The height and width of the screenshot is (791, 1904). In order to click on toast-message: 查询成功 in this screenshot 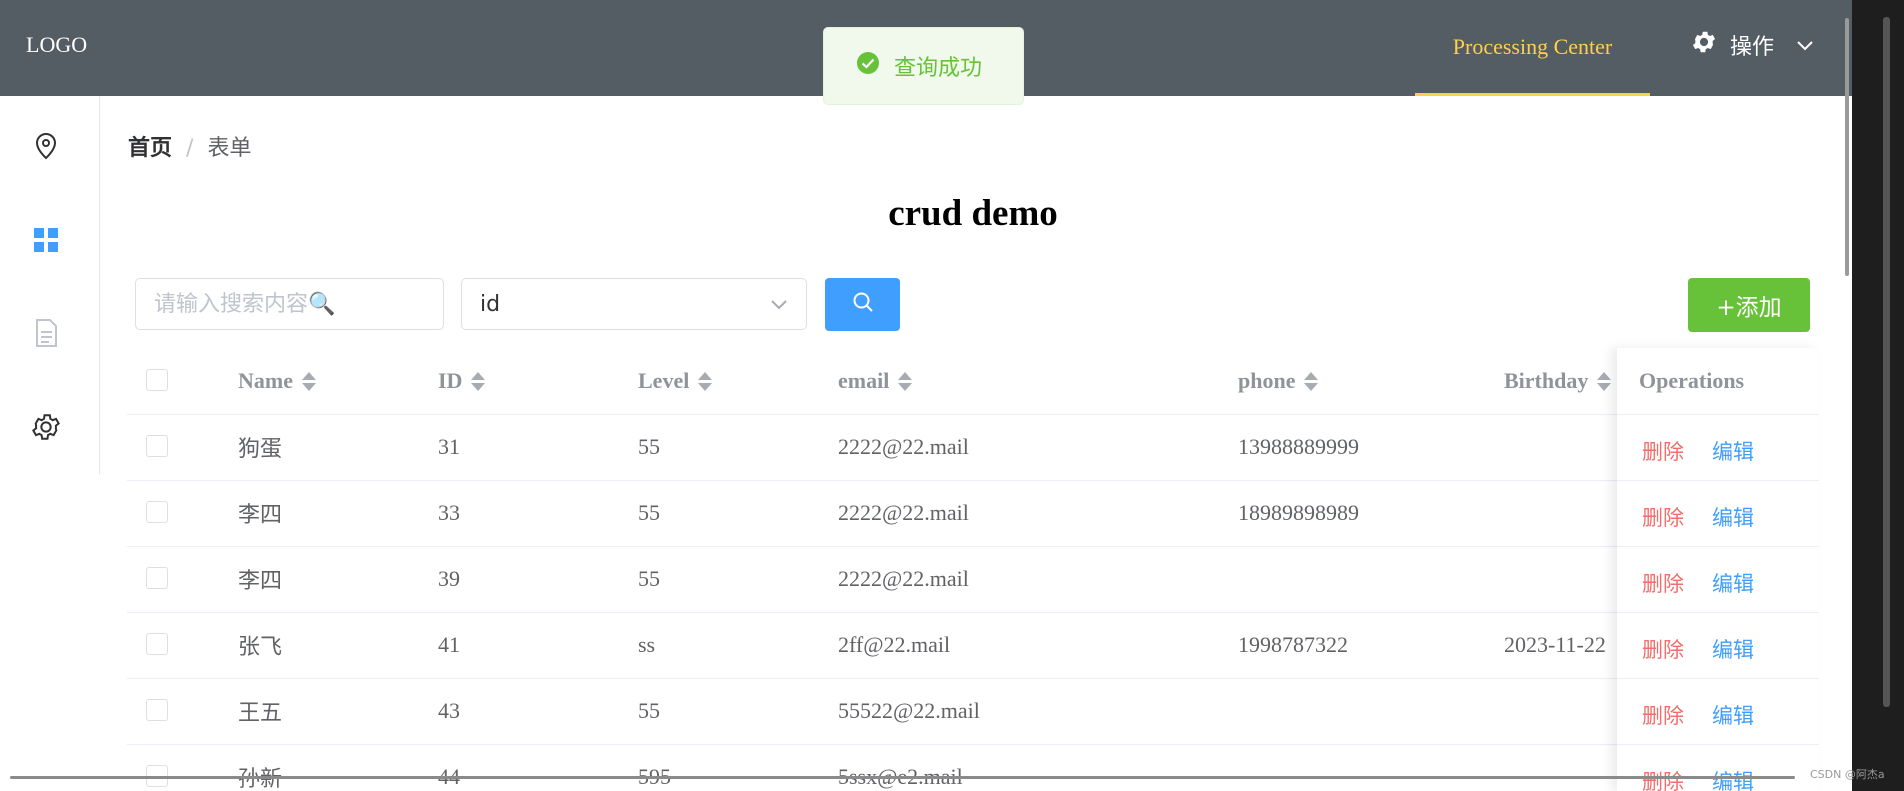, I will do `click(938, 68)`.